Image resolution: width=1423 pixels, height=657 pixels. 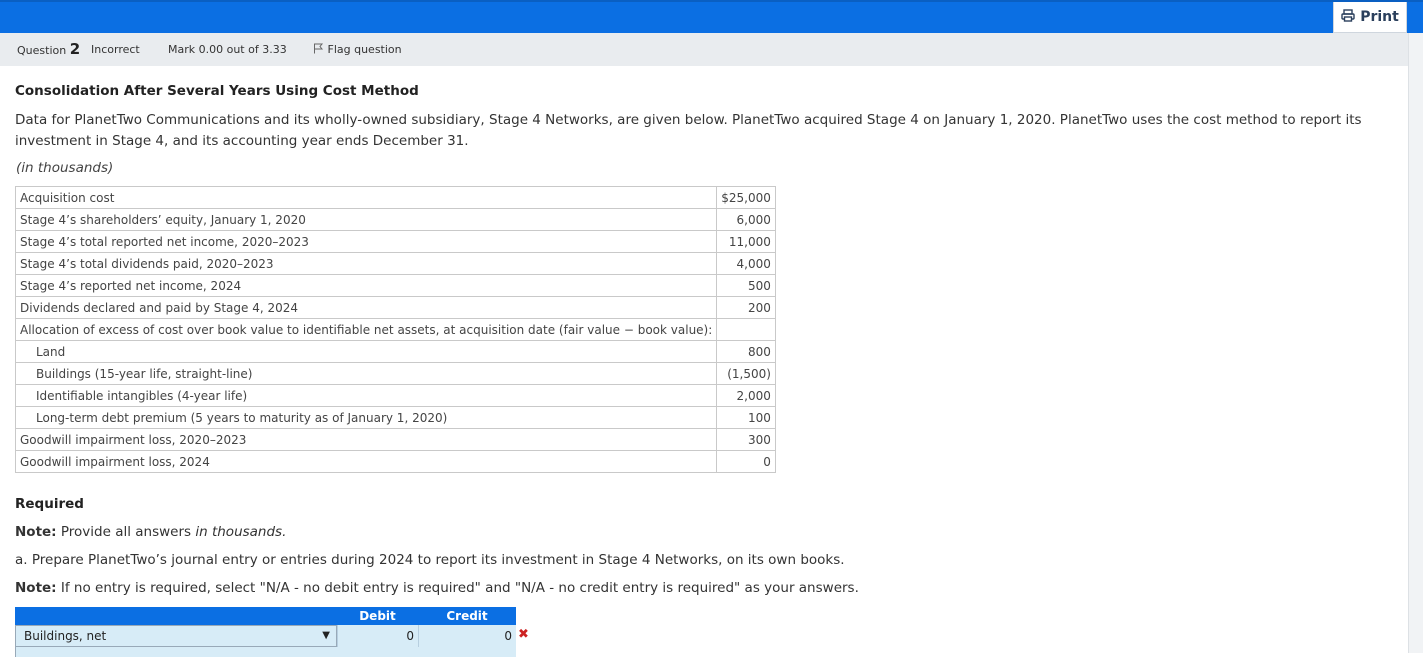 What do you see at coordinates (467, 636) in the screenshot?
I see `credit-input: 0` at bounding box center [467, 636].